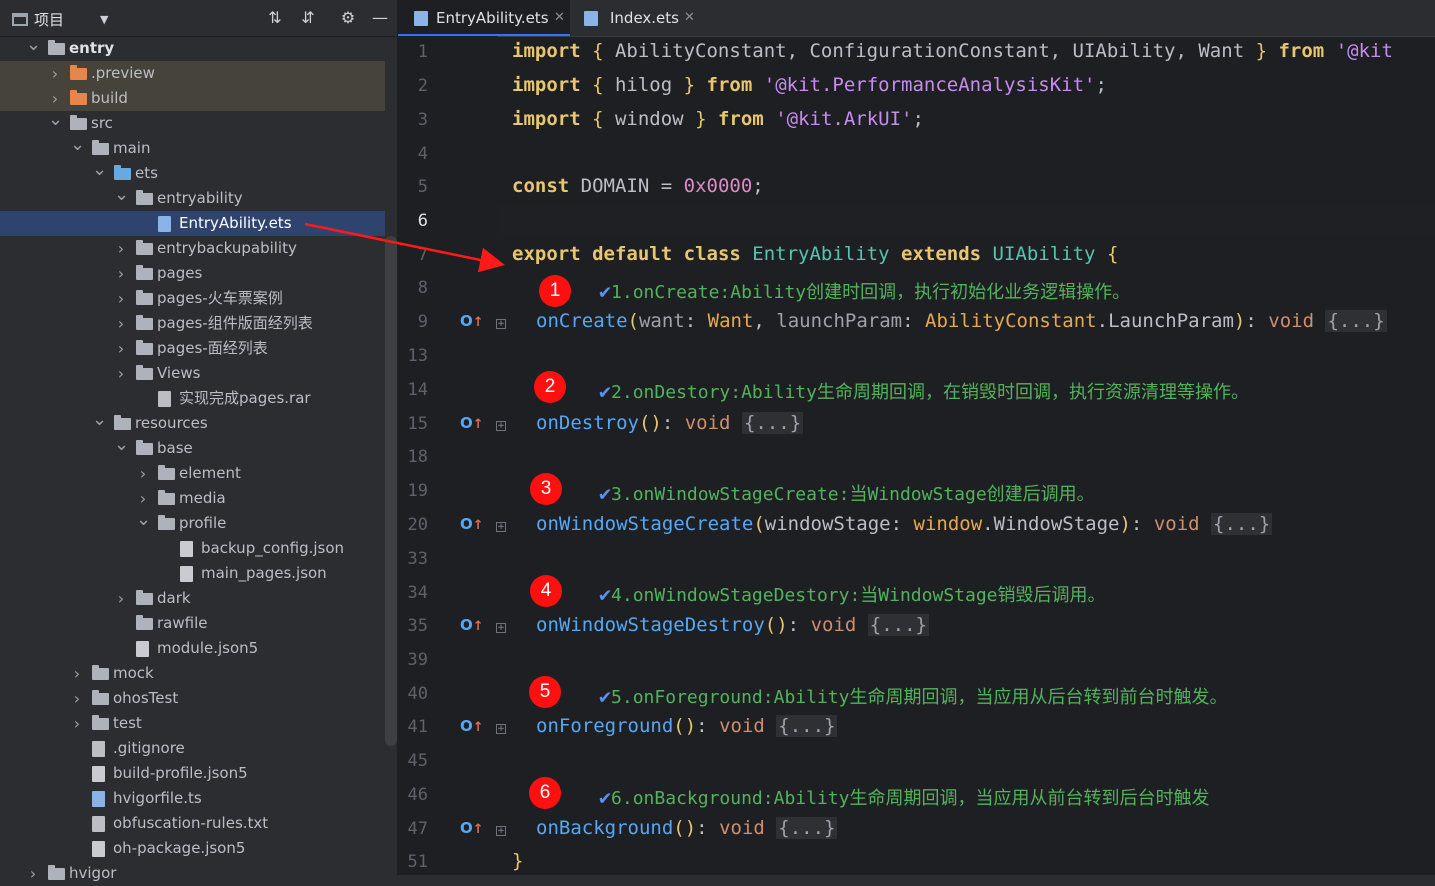 This screenshot has height=886, width=1435. What do you see at coordinates (417, 593) in the screenshot?
I see `line-number: 34` at bounding box center [417, 593].